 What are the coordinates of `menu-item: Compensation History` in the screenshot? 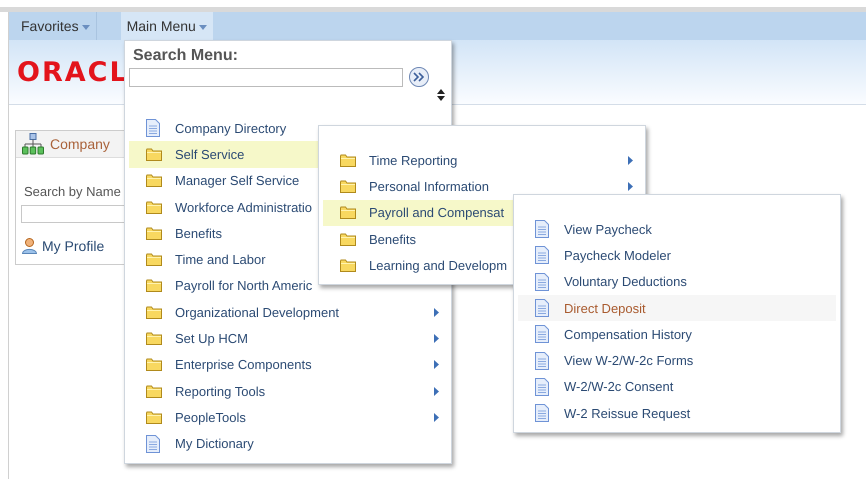 It's located at (677, 334).